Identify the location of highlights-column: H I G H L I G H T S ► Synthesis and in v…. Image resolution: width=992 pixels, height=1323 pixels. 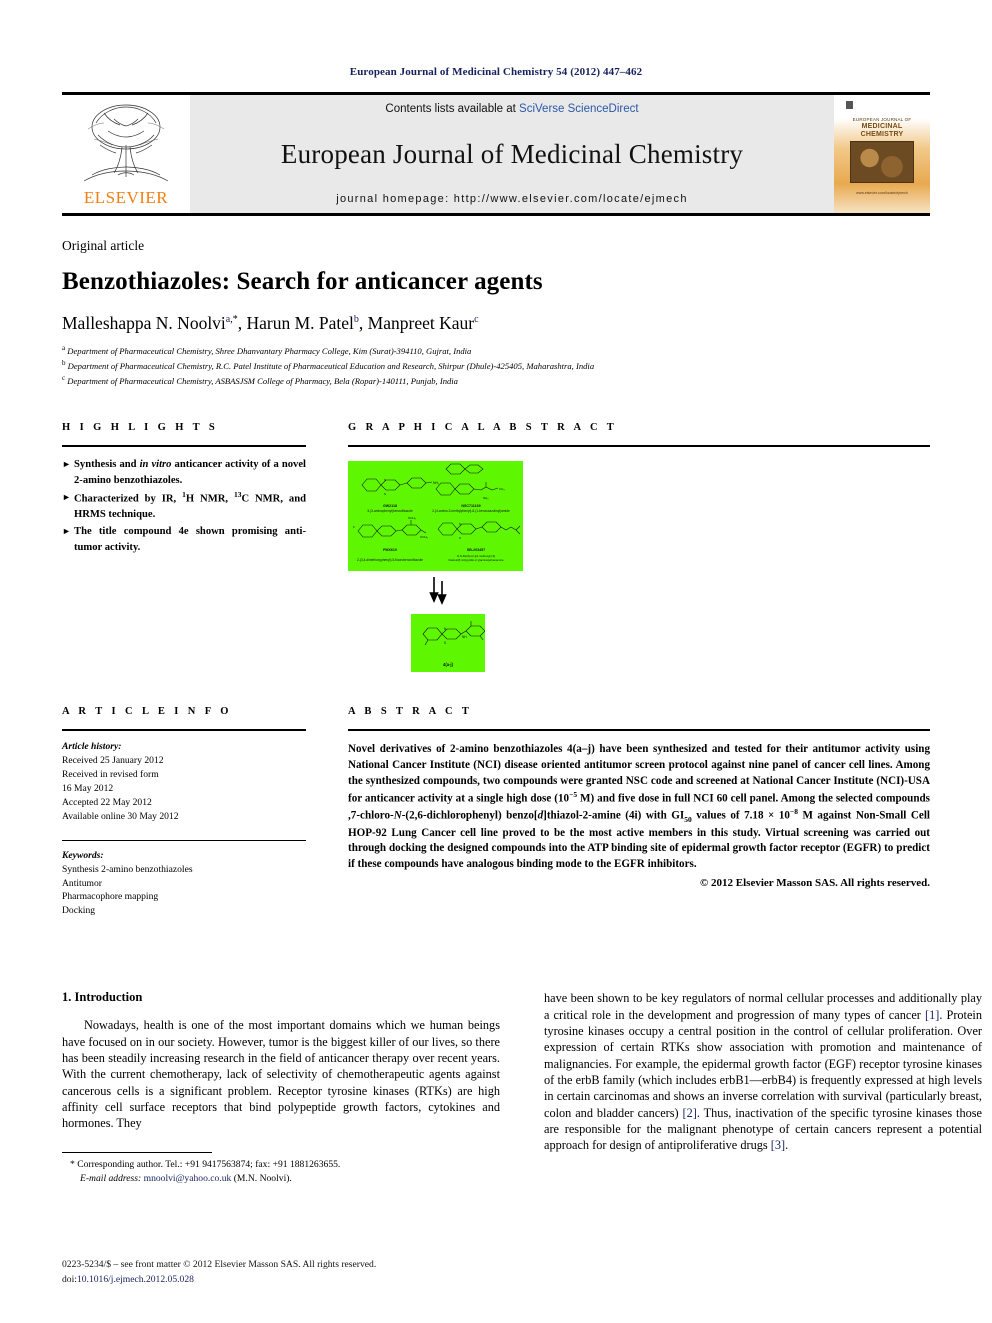
(184, 547).